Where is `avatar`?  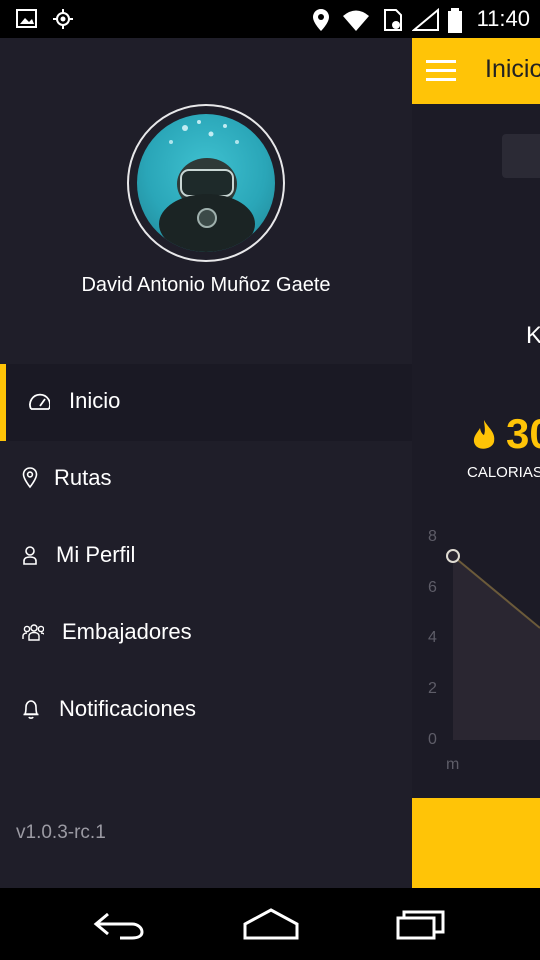 avatar is located at coordinates (206, 183).